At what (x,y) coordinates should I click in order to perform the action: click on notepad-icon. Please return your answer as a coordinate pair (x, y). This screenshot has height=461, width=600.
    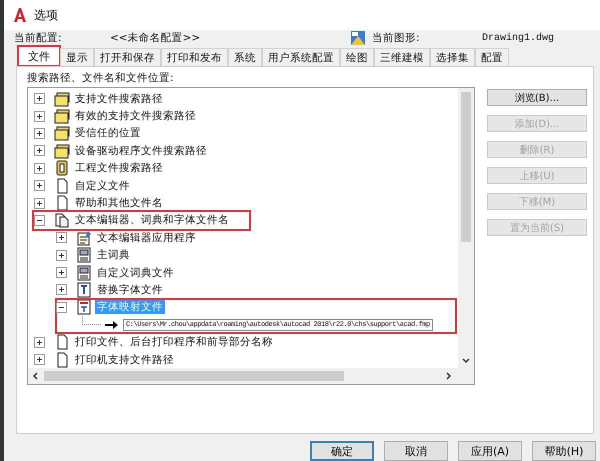
    Looking at the image, I should click on (84, 238).